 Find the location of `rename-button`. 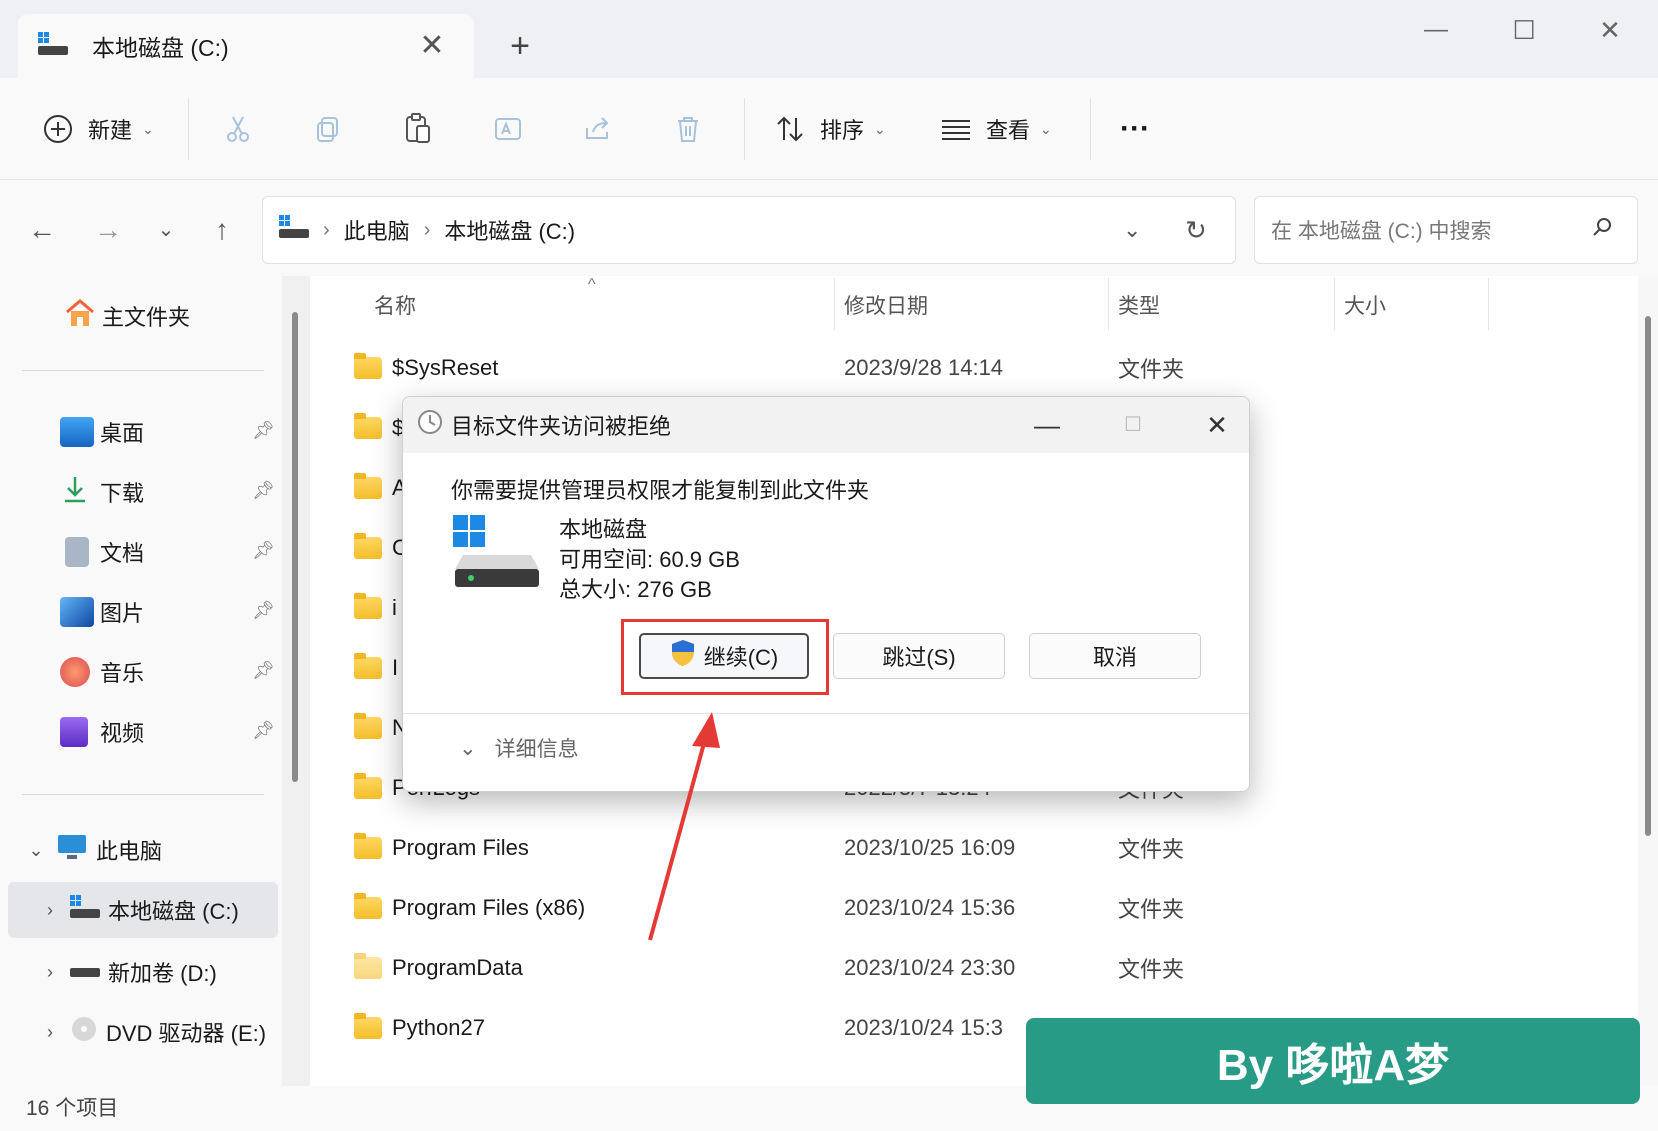

rename-button is located at coordinates (508, 129).